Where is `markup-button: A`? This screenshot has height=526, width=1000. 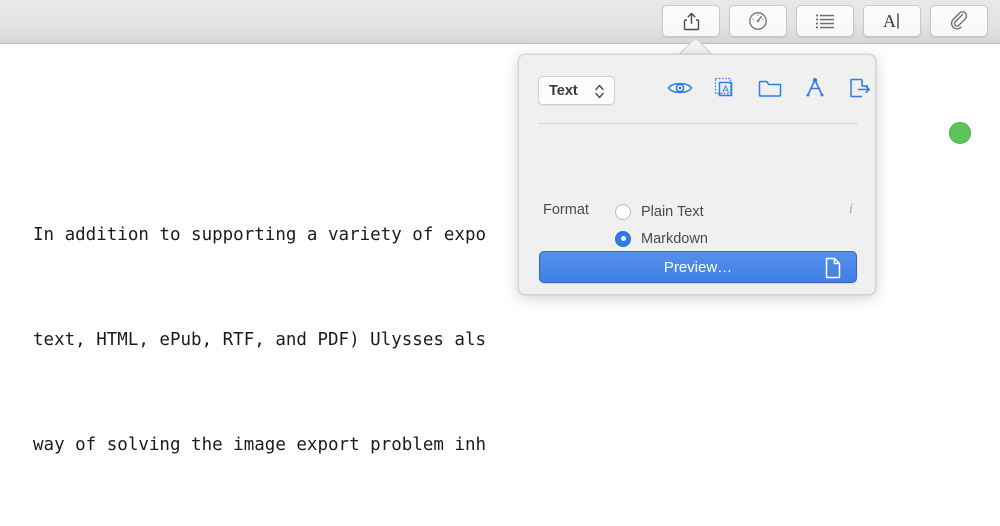 markup-button: A is located at coordinates (892, 21).